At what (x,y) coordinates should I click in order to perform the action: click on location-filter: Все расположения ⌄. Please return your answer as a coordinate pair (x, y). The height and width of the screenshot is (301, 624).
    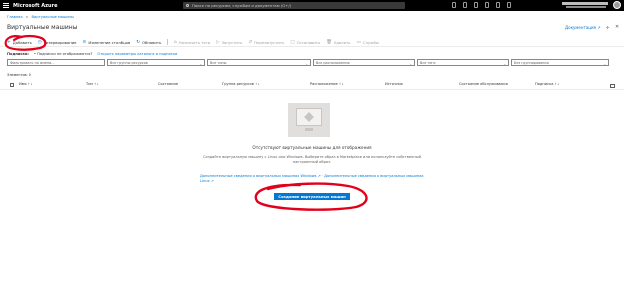
    Looking at the image, I should click on (364, 62).